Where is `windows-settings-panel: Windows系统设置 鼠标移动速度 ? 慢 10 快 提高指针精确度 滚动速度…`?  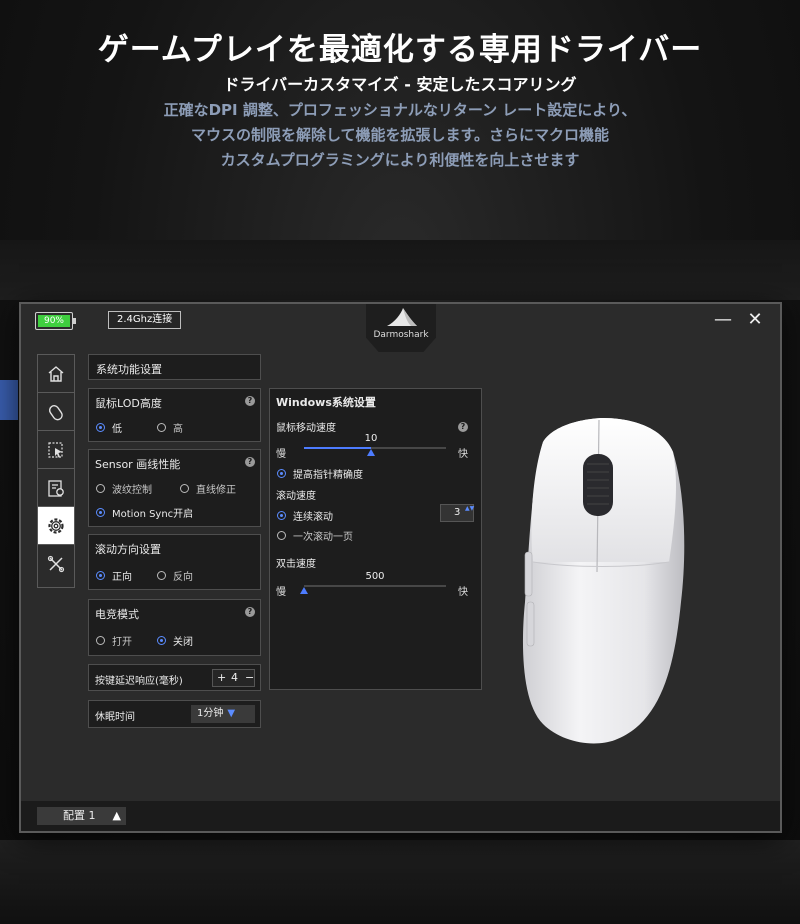
windows-settings-panel: Windows系统设置 鼠标移动速度 ? 慢 10 快 提高指针精确度 滚动速度… is located at coordinates (375, 539).